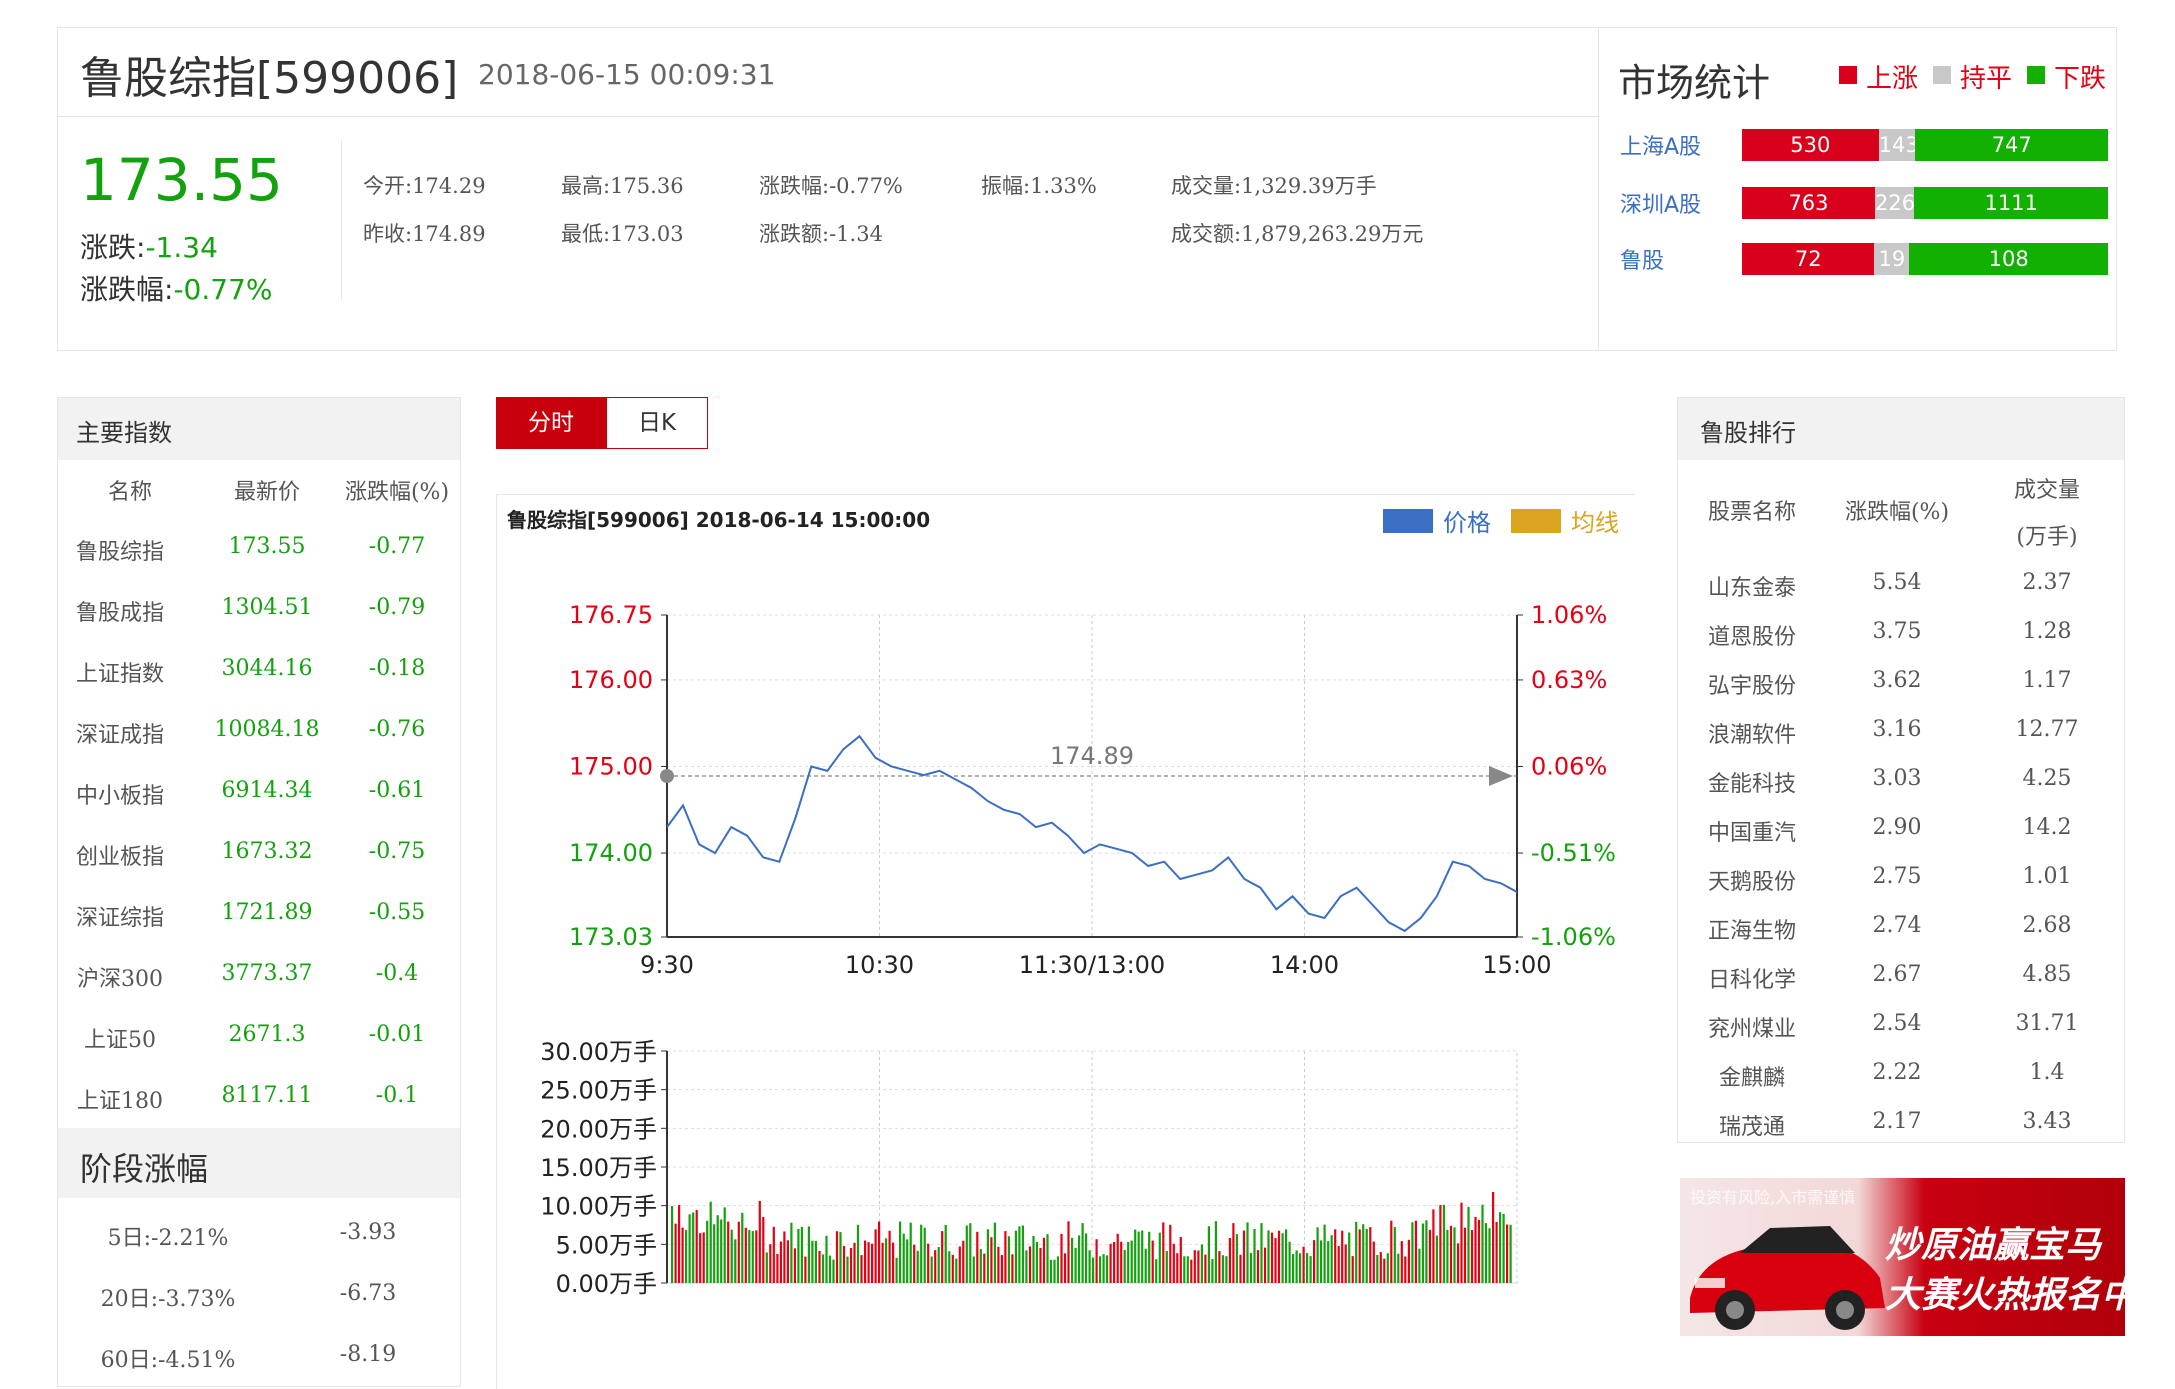 This screenshot has width=2175, height=1389. What do you see at coordinates (2047, 1072) in the screenshot?
I see `rank-stock-volume: 1.4` at bounding box center [2047, 1072].